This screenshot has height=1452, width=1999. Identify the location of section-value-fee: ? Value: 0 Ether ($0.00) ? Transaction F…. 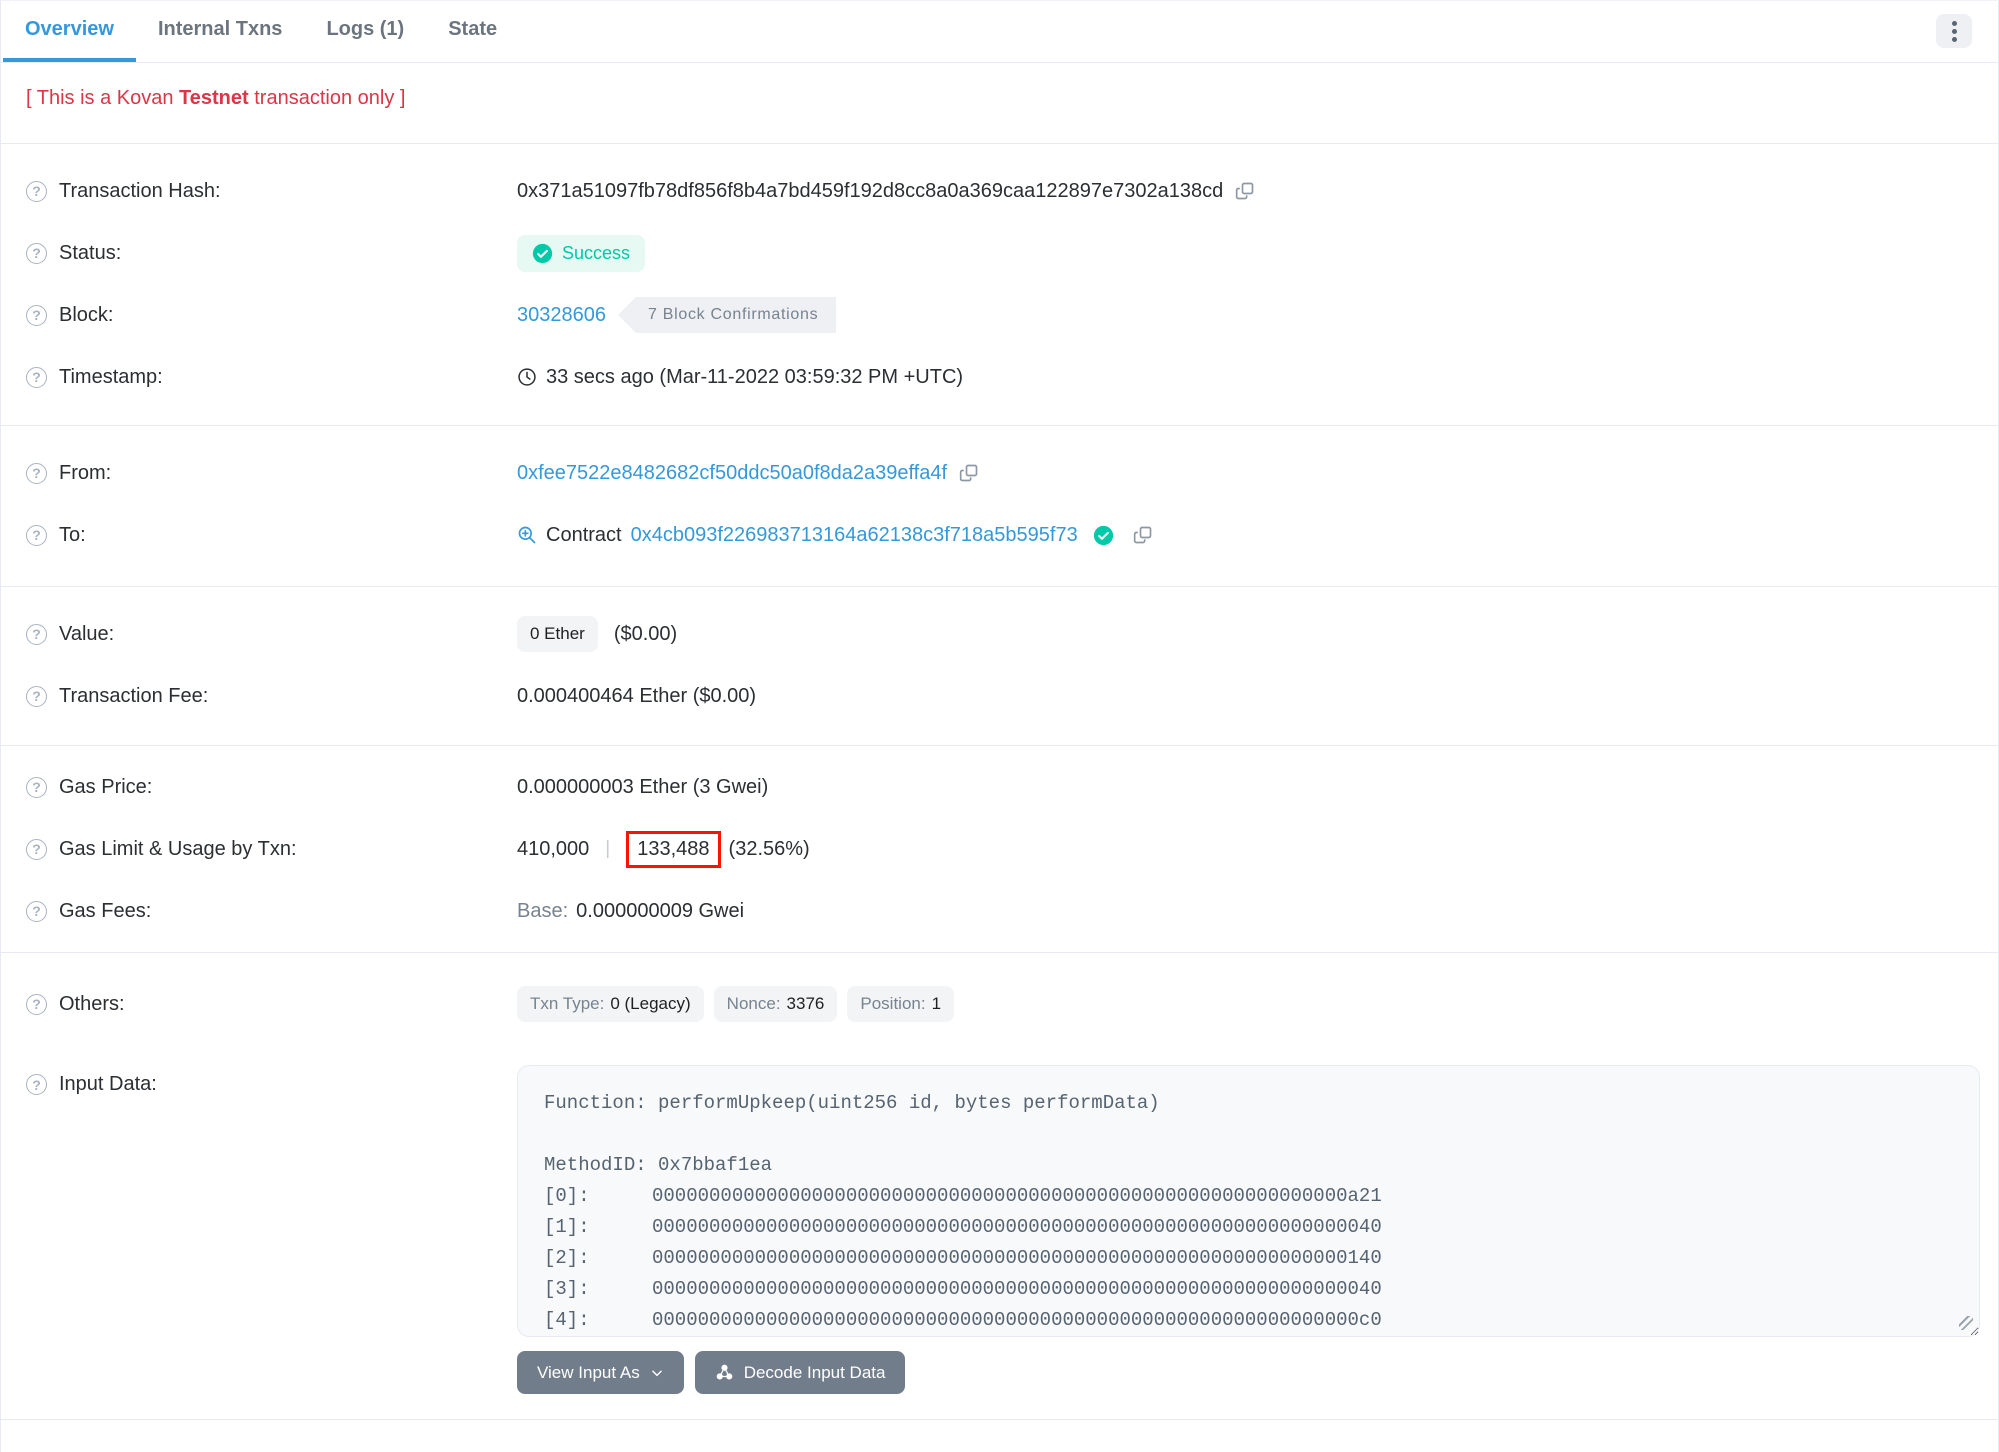
(999, 666).